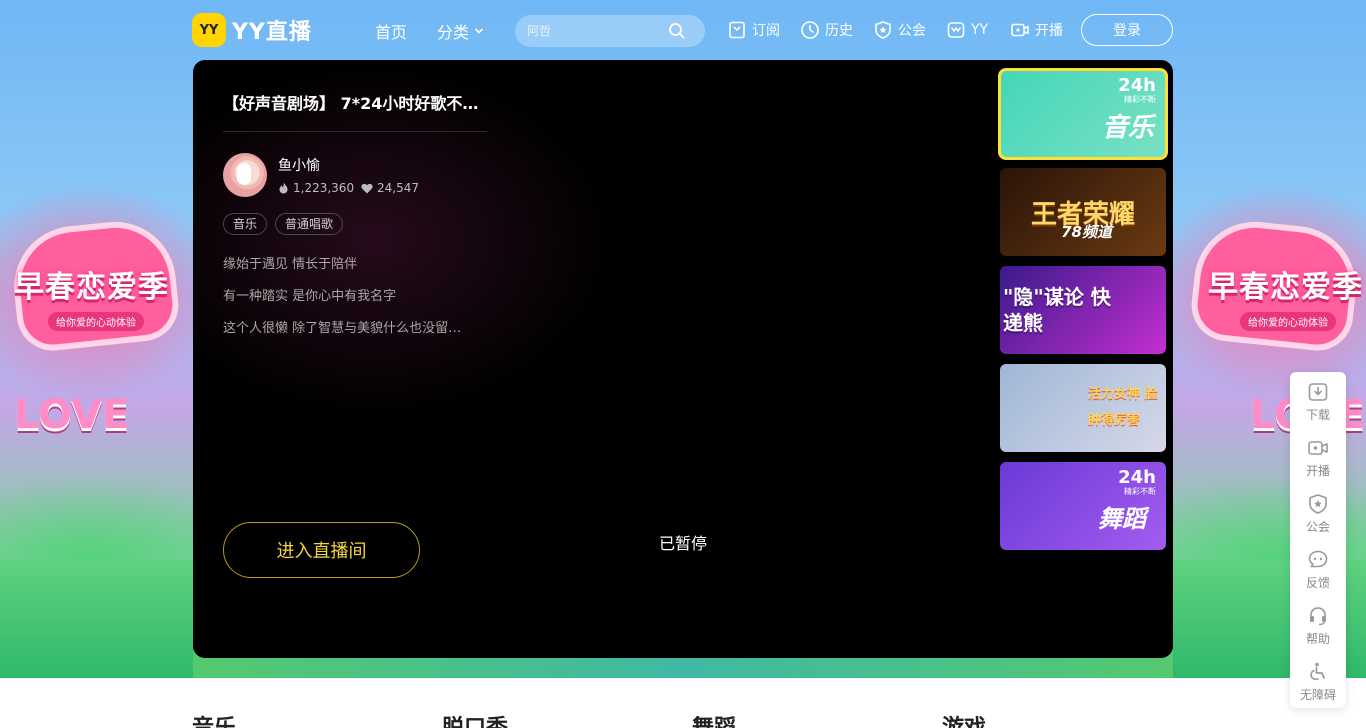 This screenshot has height=728, width=1366. Describe the element at coordinates (810, 30) in the screenshot. I see `clock-icon` at that location.